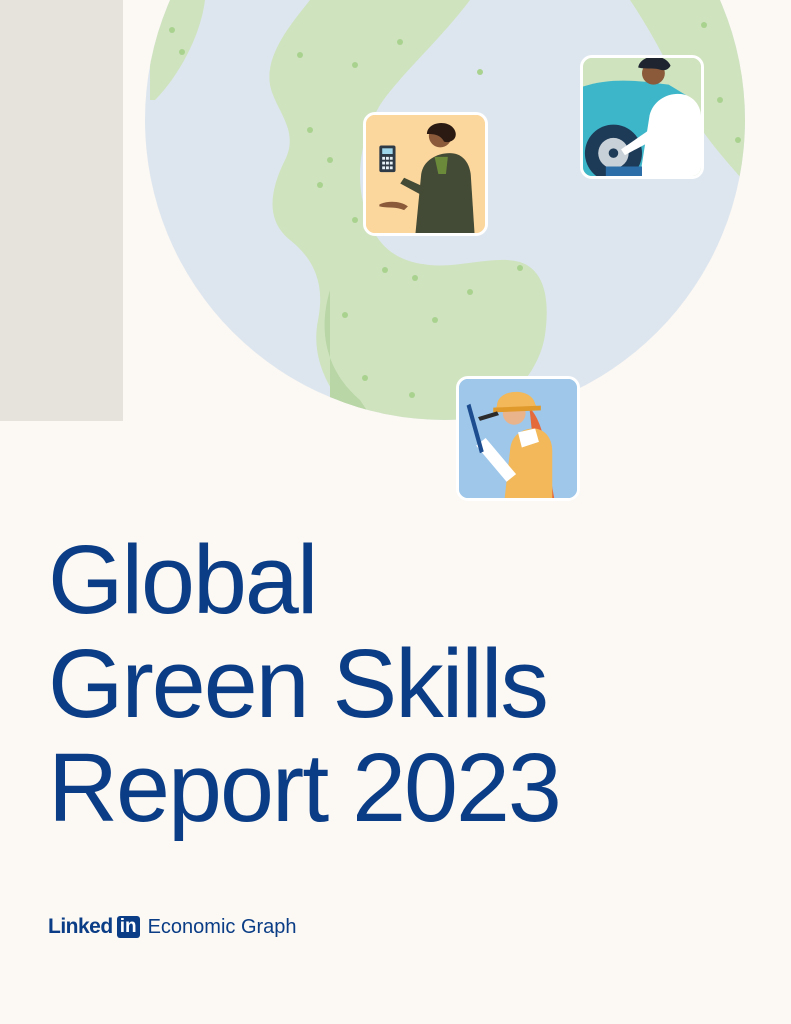 The image size is (791, 1024). I want to click on linkedin-economic-graph-logo: Linked in Economic Graph, so click(172, 927).